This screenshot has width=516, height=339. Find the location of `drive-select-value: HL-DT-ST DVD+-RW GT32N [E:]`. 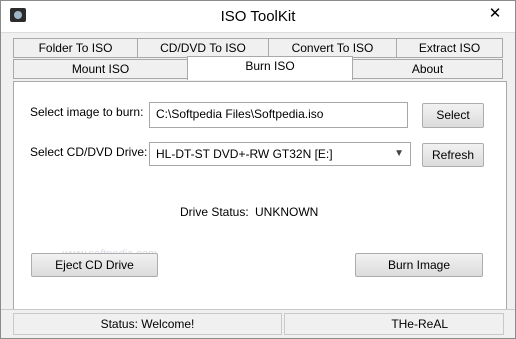

drive-select-value: HL-DT-ST DVD+-RW GT32N [E:] is located at coordinates (244, 154).